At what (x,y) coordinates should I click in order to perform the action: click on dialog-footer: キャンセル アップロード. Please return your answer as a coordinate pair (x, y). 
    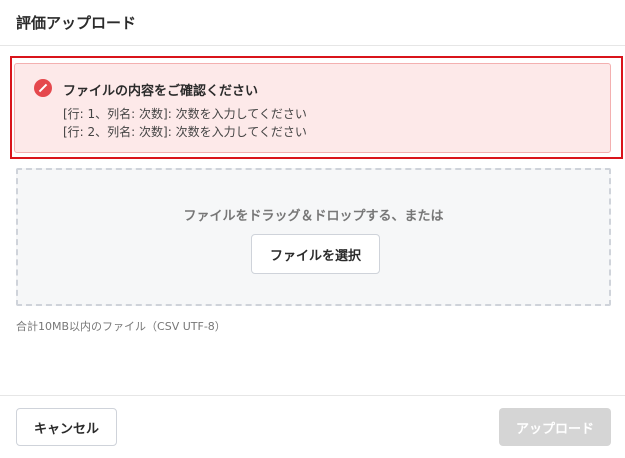
    Looking at the image, I should click on (312, 426).